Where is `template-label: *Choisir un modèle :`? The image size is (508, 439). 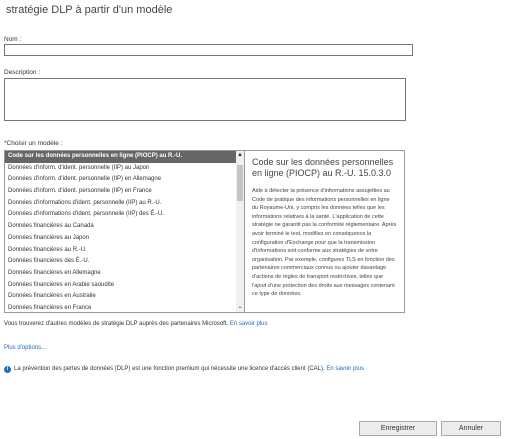 template-label: *Choisir un modèle : is located at coordinates (33, 143).